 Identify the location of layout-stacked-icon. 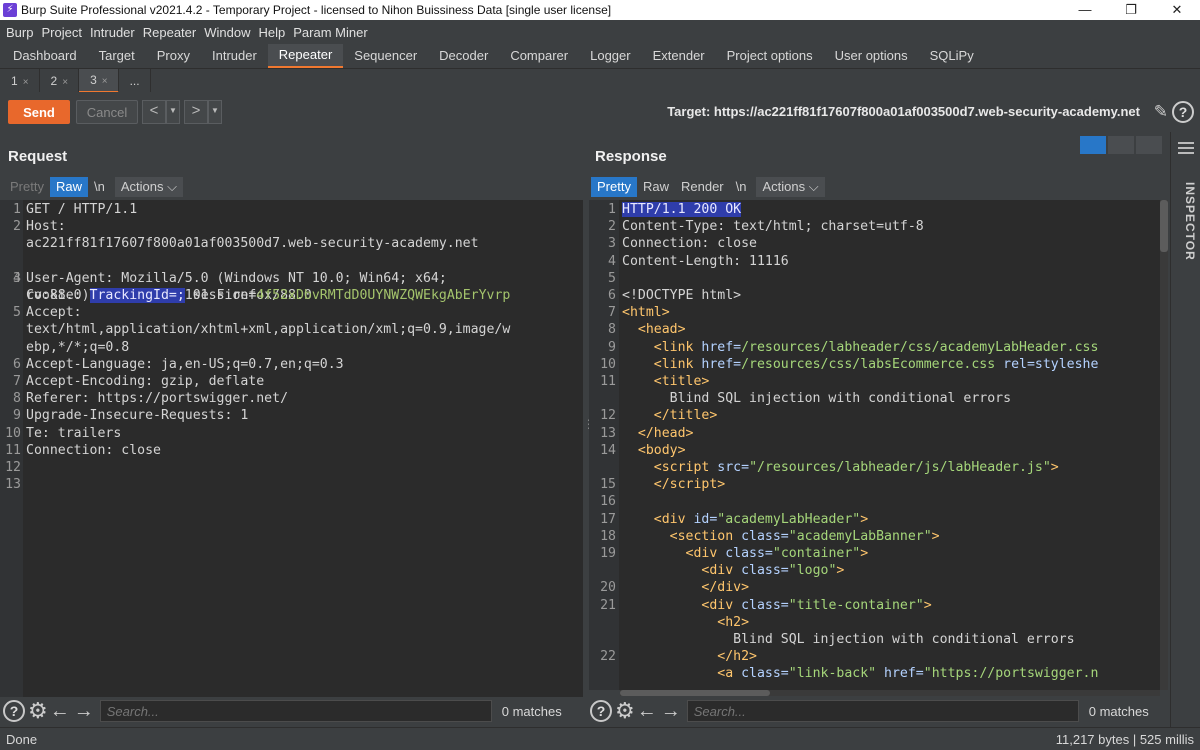
(1121, 145).